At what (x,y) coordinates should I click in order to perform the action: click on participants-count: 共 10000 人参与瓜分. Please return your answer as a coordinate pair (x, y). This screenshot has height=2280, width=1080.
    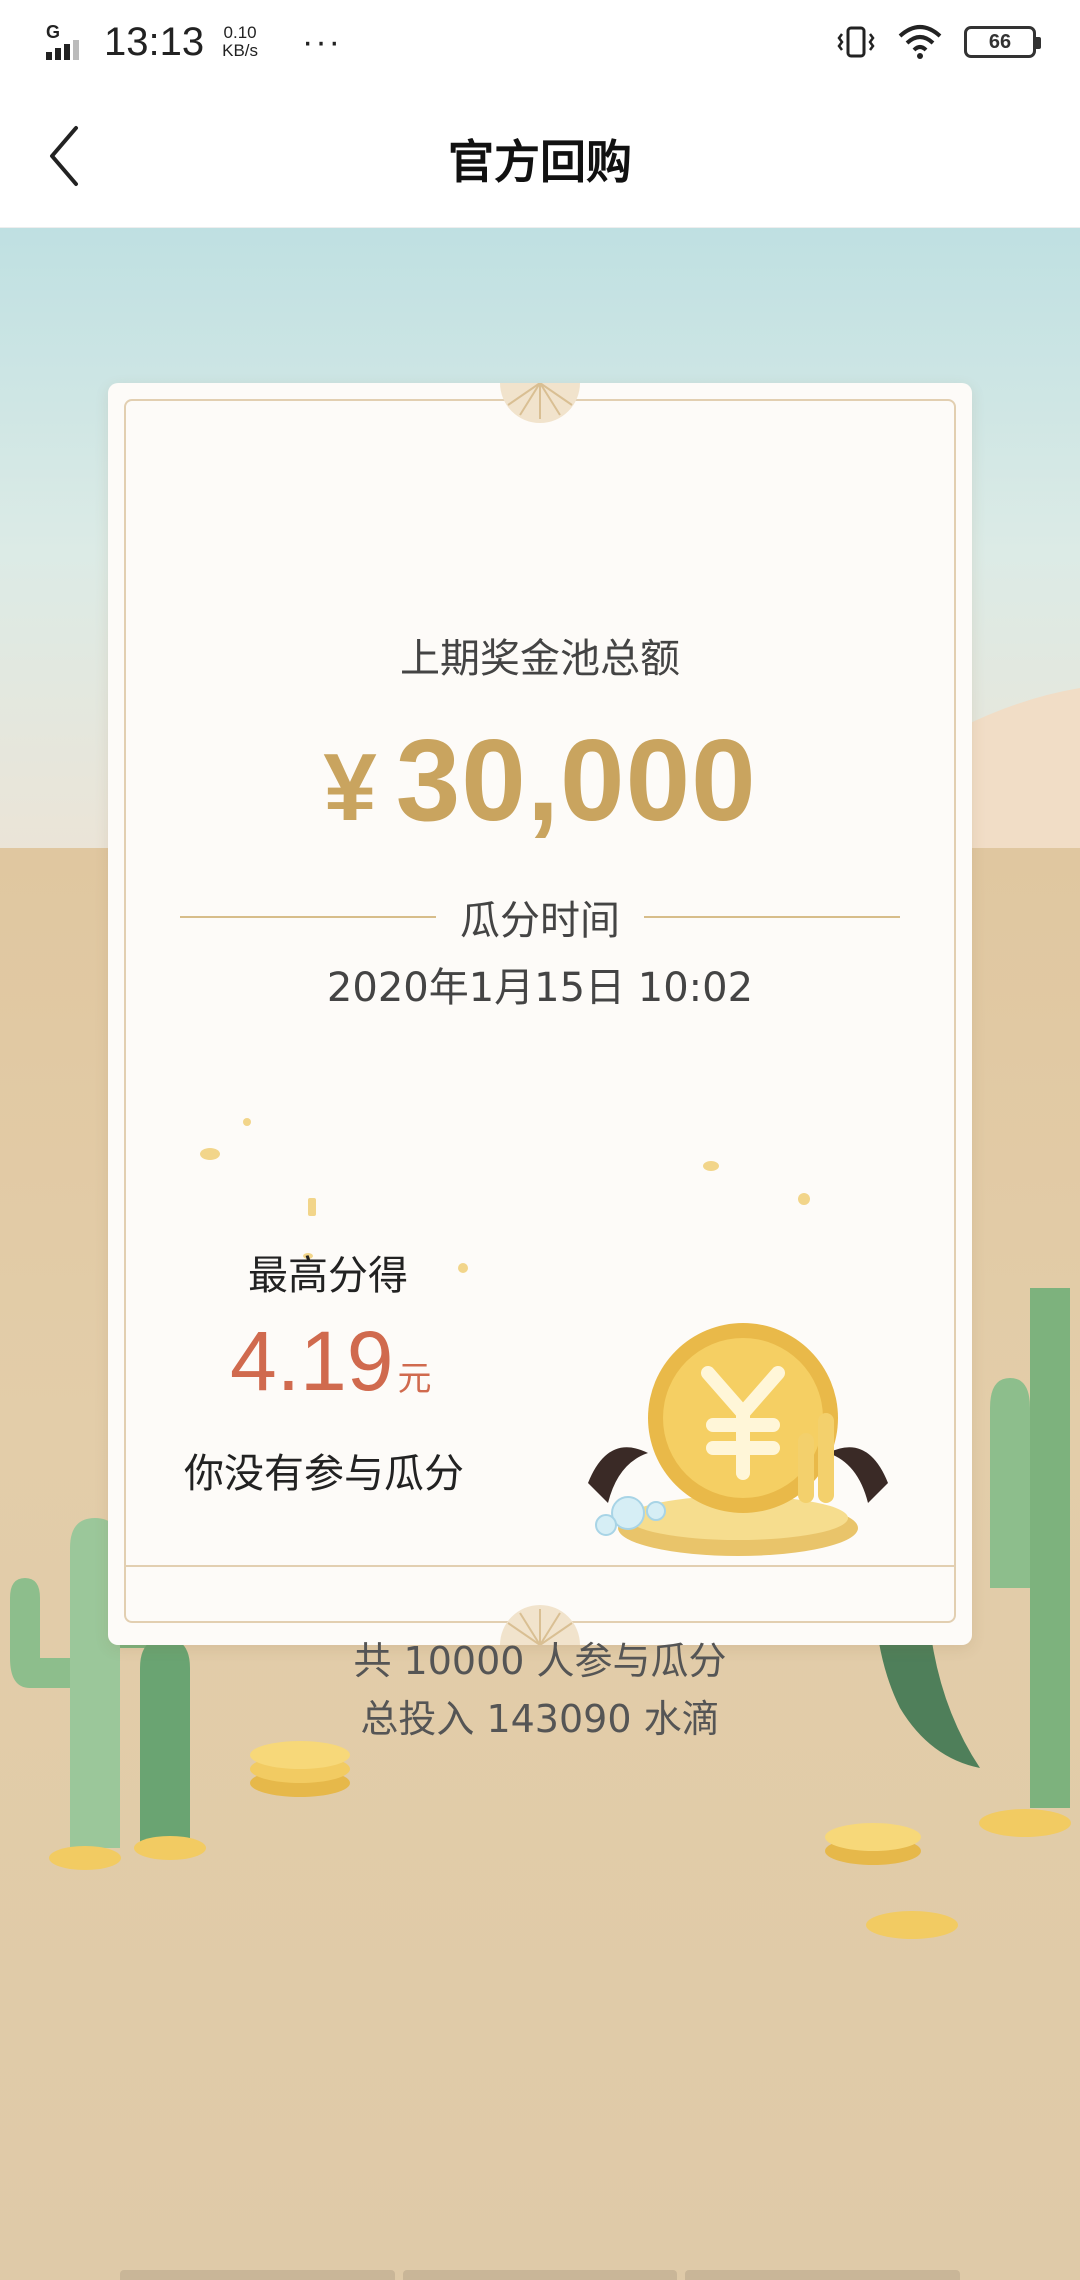
    Looking at the image, I should click on (540, 1661).